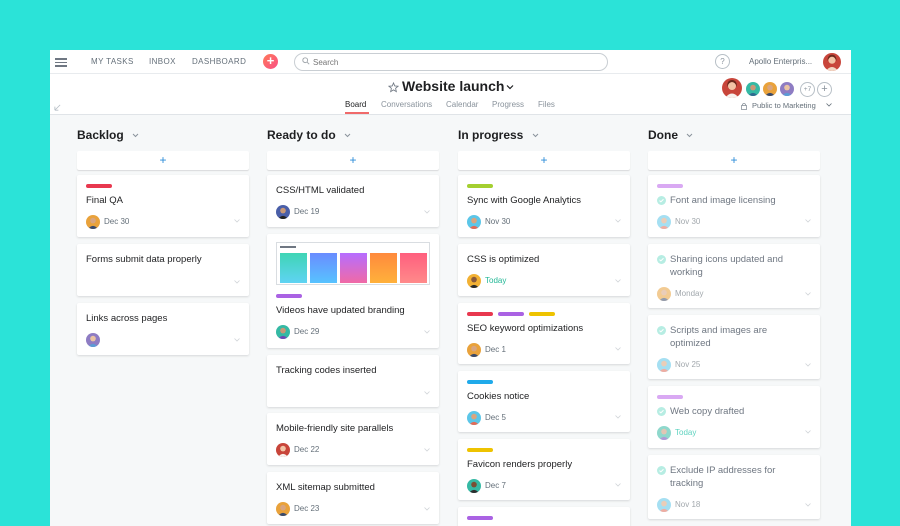 This screenshot has height=526, width=900. What do you see at coordinates (355, 104) in the screenshot?
I see `tab-board: Board` at bounding box center [355, 104].